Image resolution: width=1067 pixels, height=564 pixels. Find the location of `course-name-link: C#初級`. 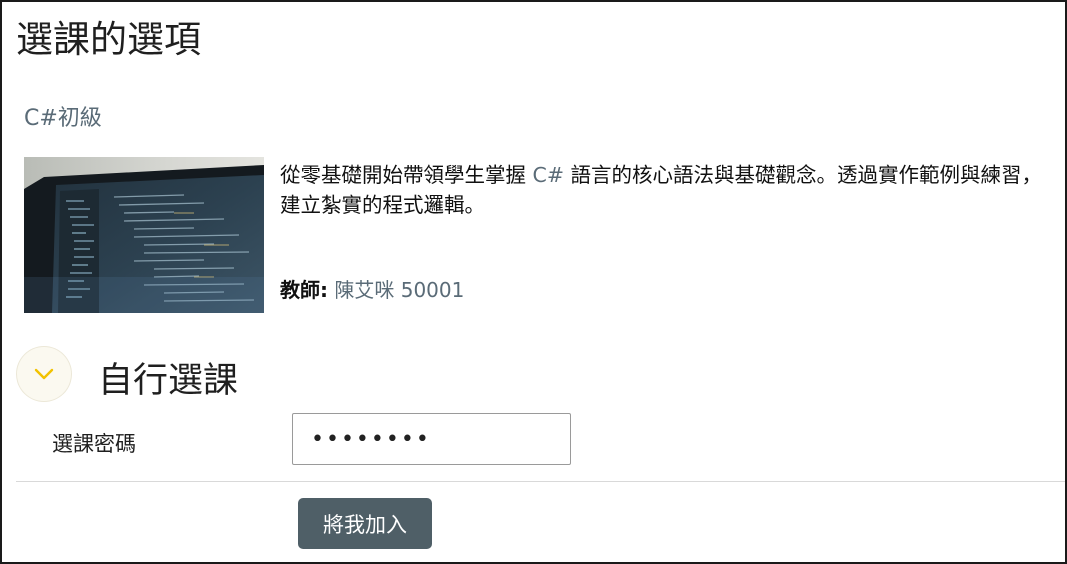

course-name-link: C#初級 is located at coordinates (63, 116).